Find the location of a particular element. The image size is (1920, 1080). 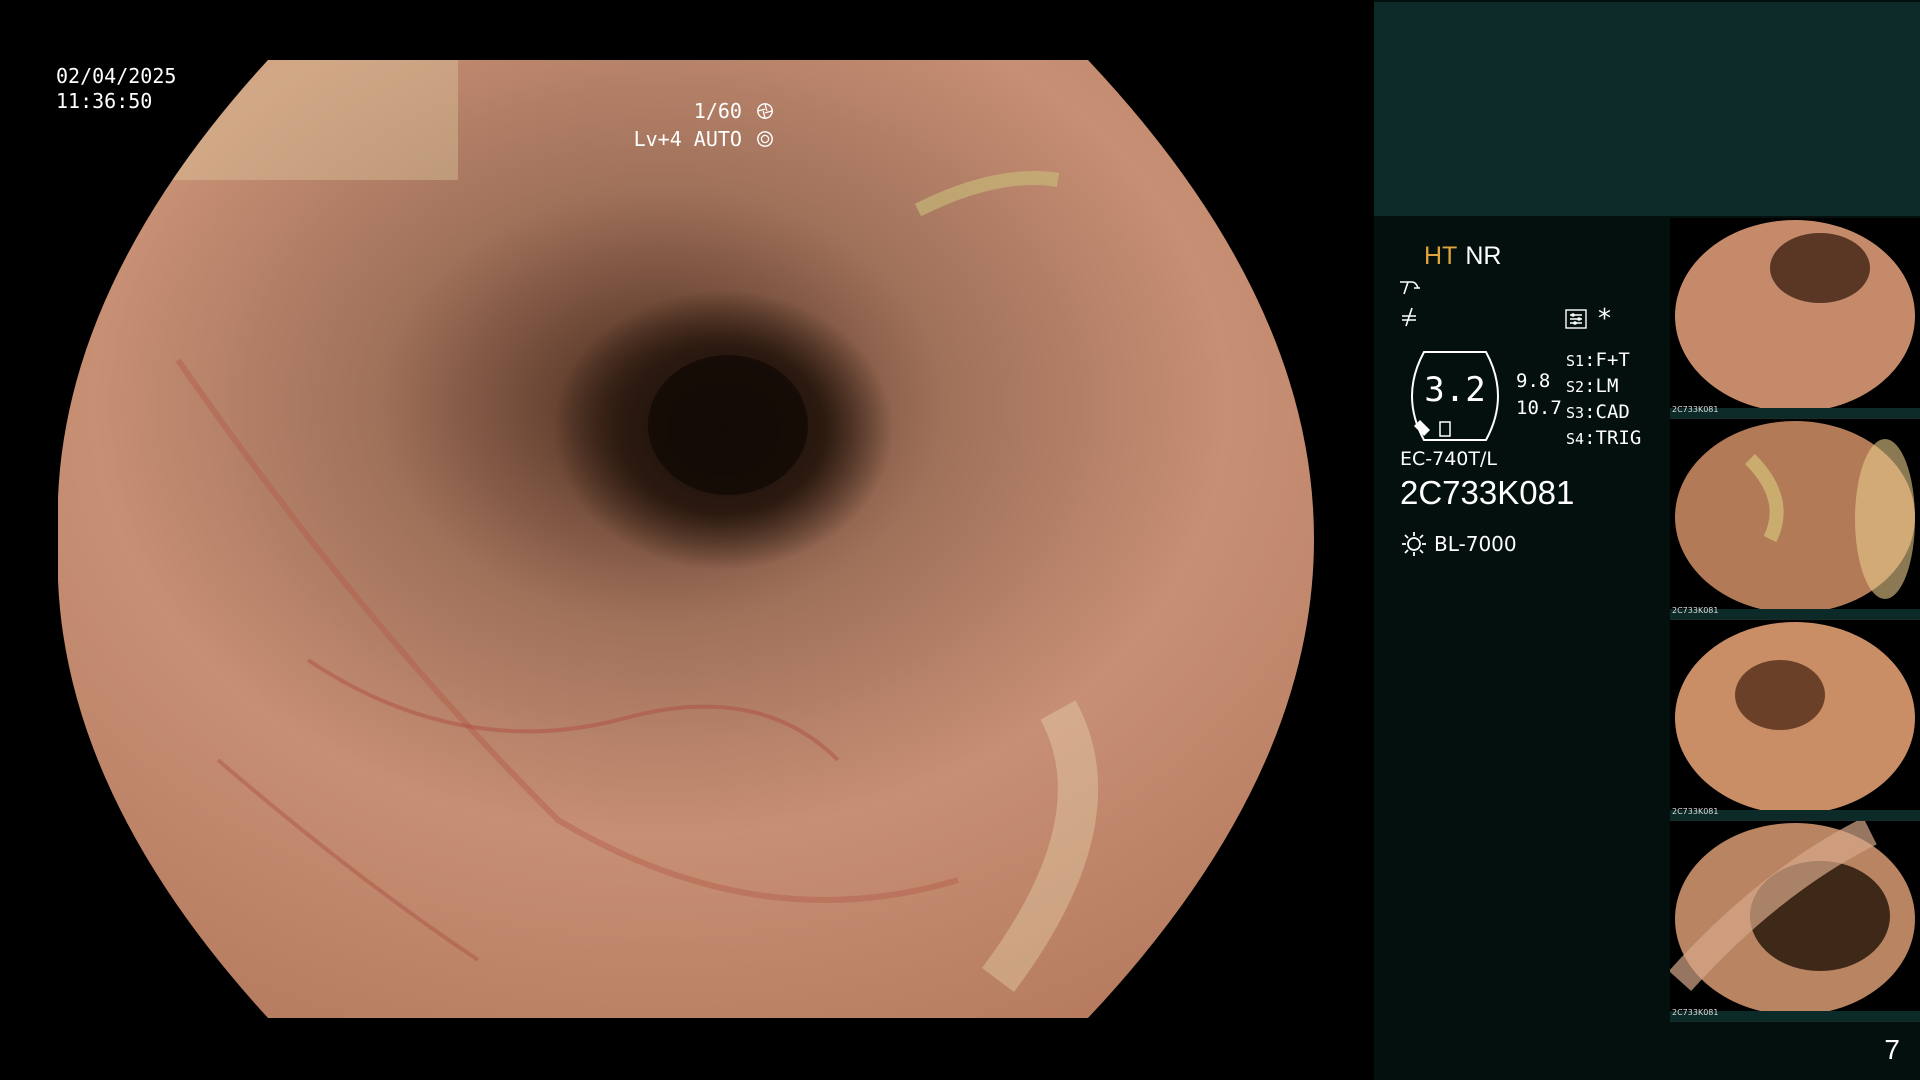

enhancement-icon is located at coordinates (1410, 288).